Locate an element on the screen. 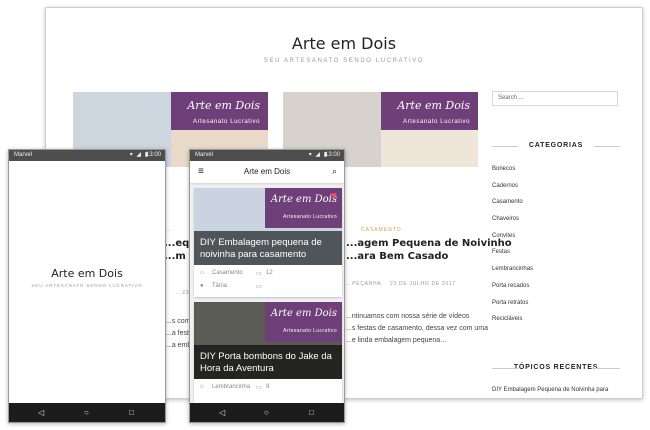 This screenshot has height=430, width=650. category-link: Convites is located at coordinates (512, 239).